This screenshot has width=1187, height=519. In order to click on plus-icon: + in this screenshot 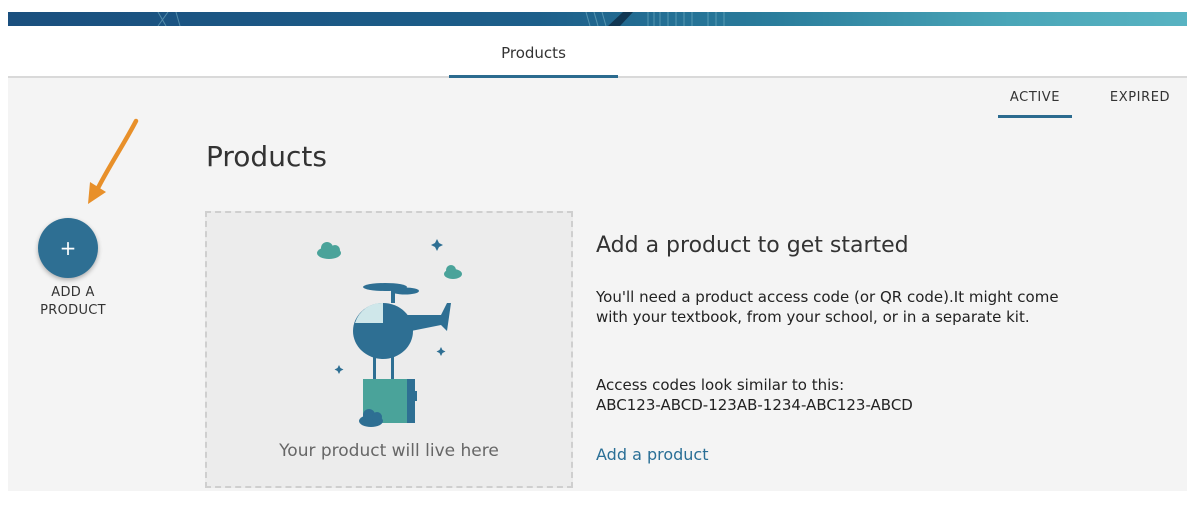, I will do `click(68, 248)`.